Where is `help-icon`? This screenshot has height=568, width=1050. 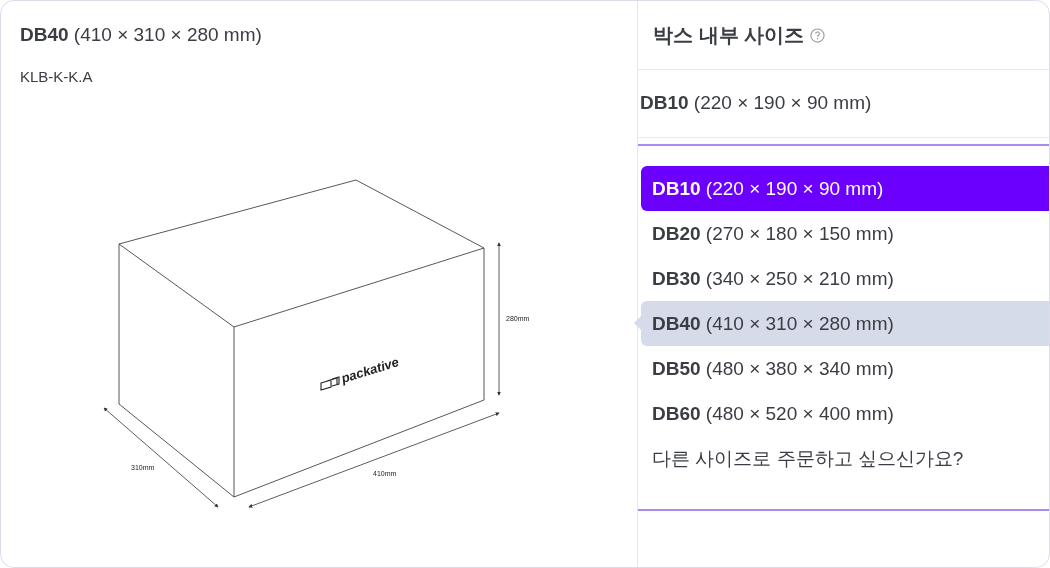 help-icon is located at coordinates (818, 35).